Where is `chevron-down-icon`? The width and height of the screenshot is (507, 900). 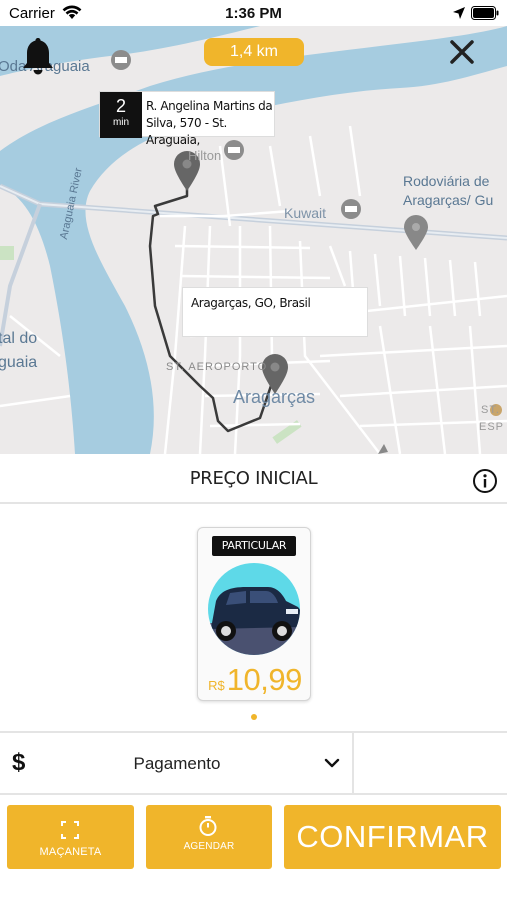 chevron-down-icon is located at coordinates (332, 763).